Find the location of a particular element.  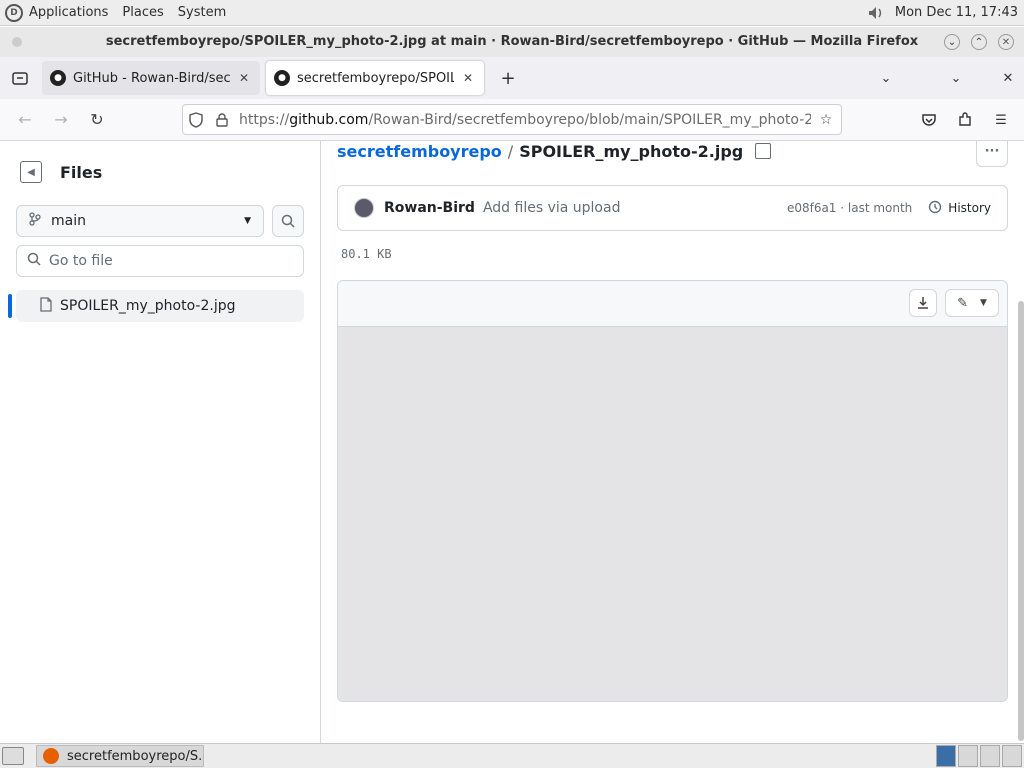

back-icon: ← is located at coordinates (25, 120).